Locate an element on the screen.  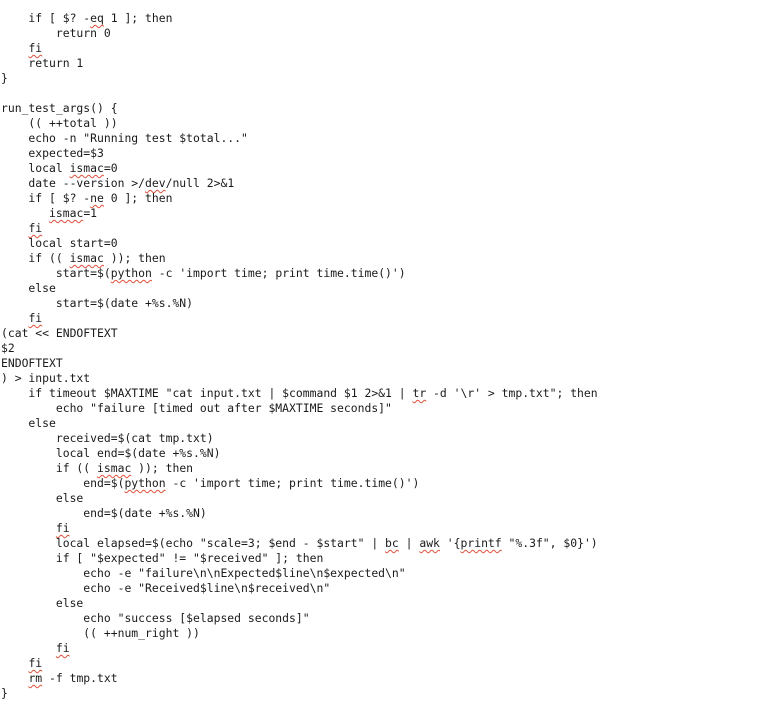
code-line: rm -f tmp.txt is located at coordinates (73, 678).